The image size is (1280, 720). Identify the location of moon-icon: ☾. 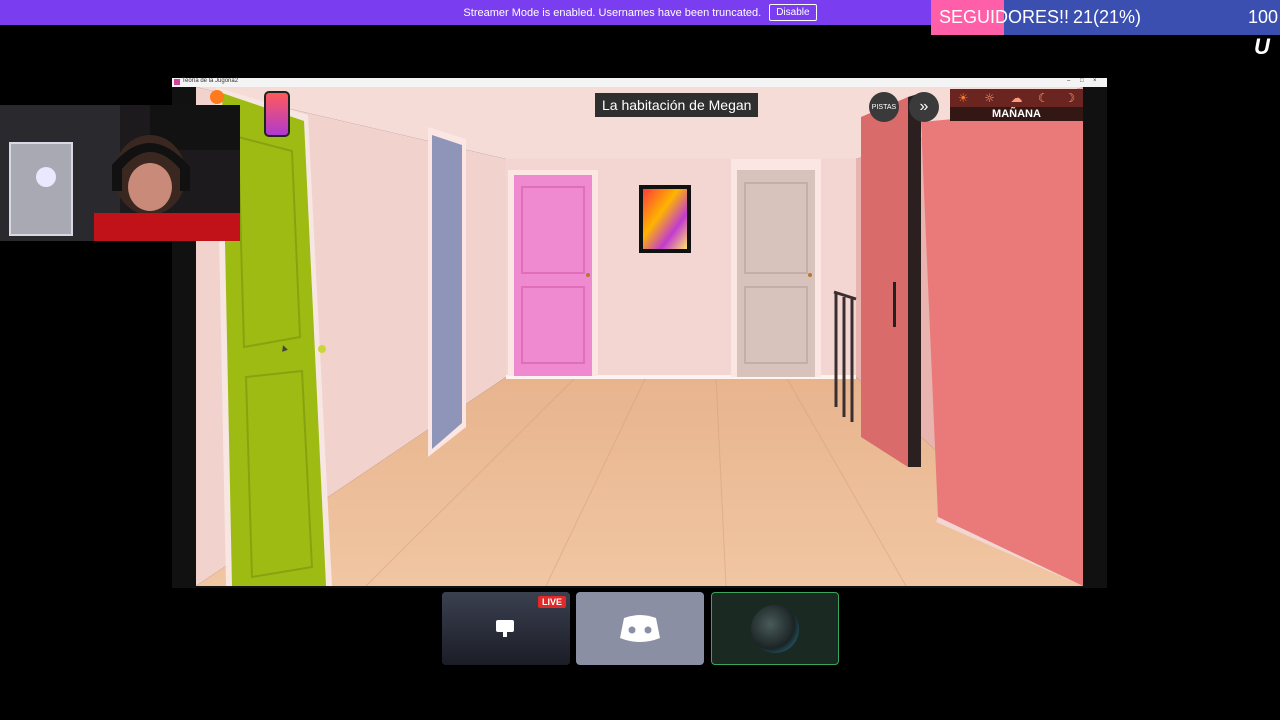
(1043, 98).